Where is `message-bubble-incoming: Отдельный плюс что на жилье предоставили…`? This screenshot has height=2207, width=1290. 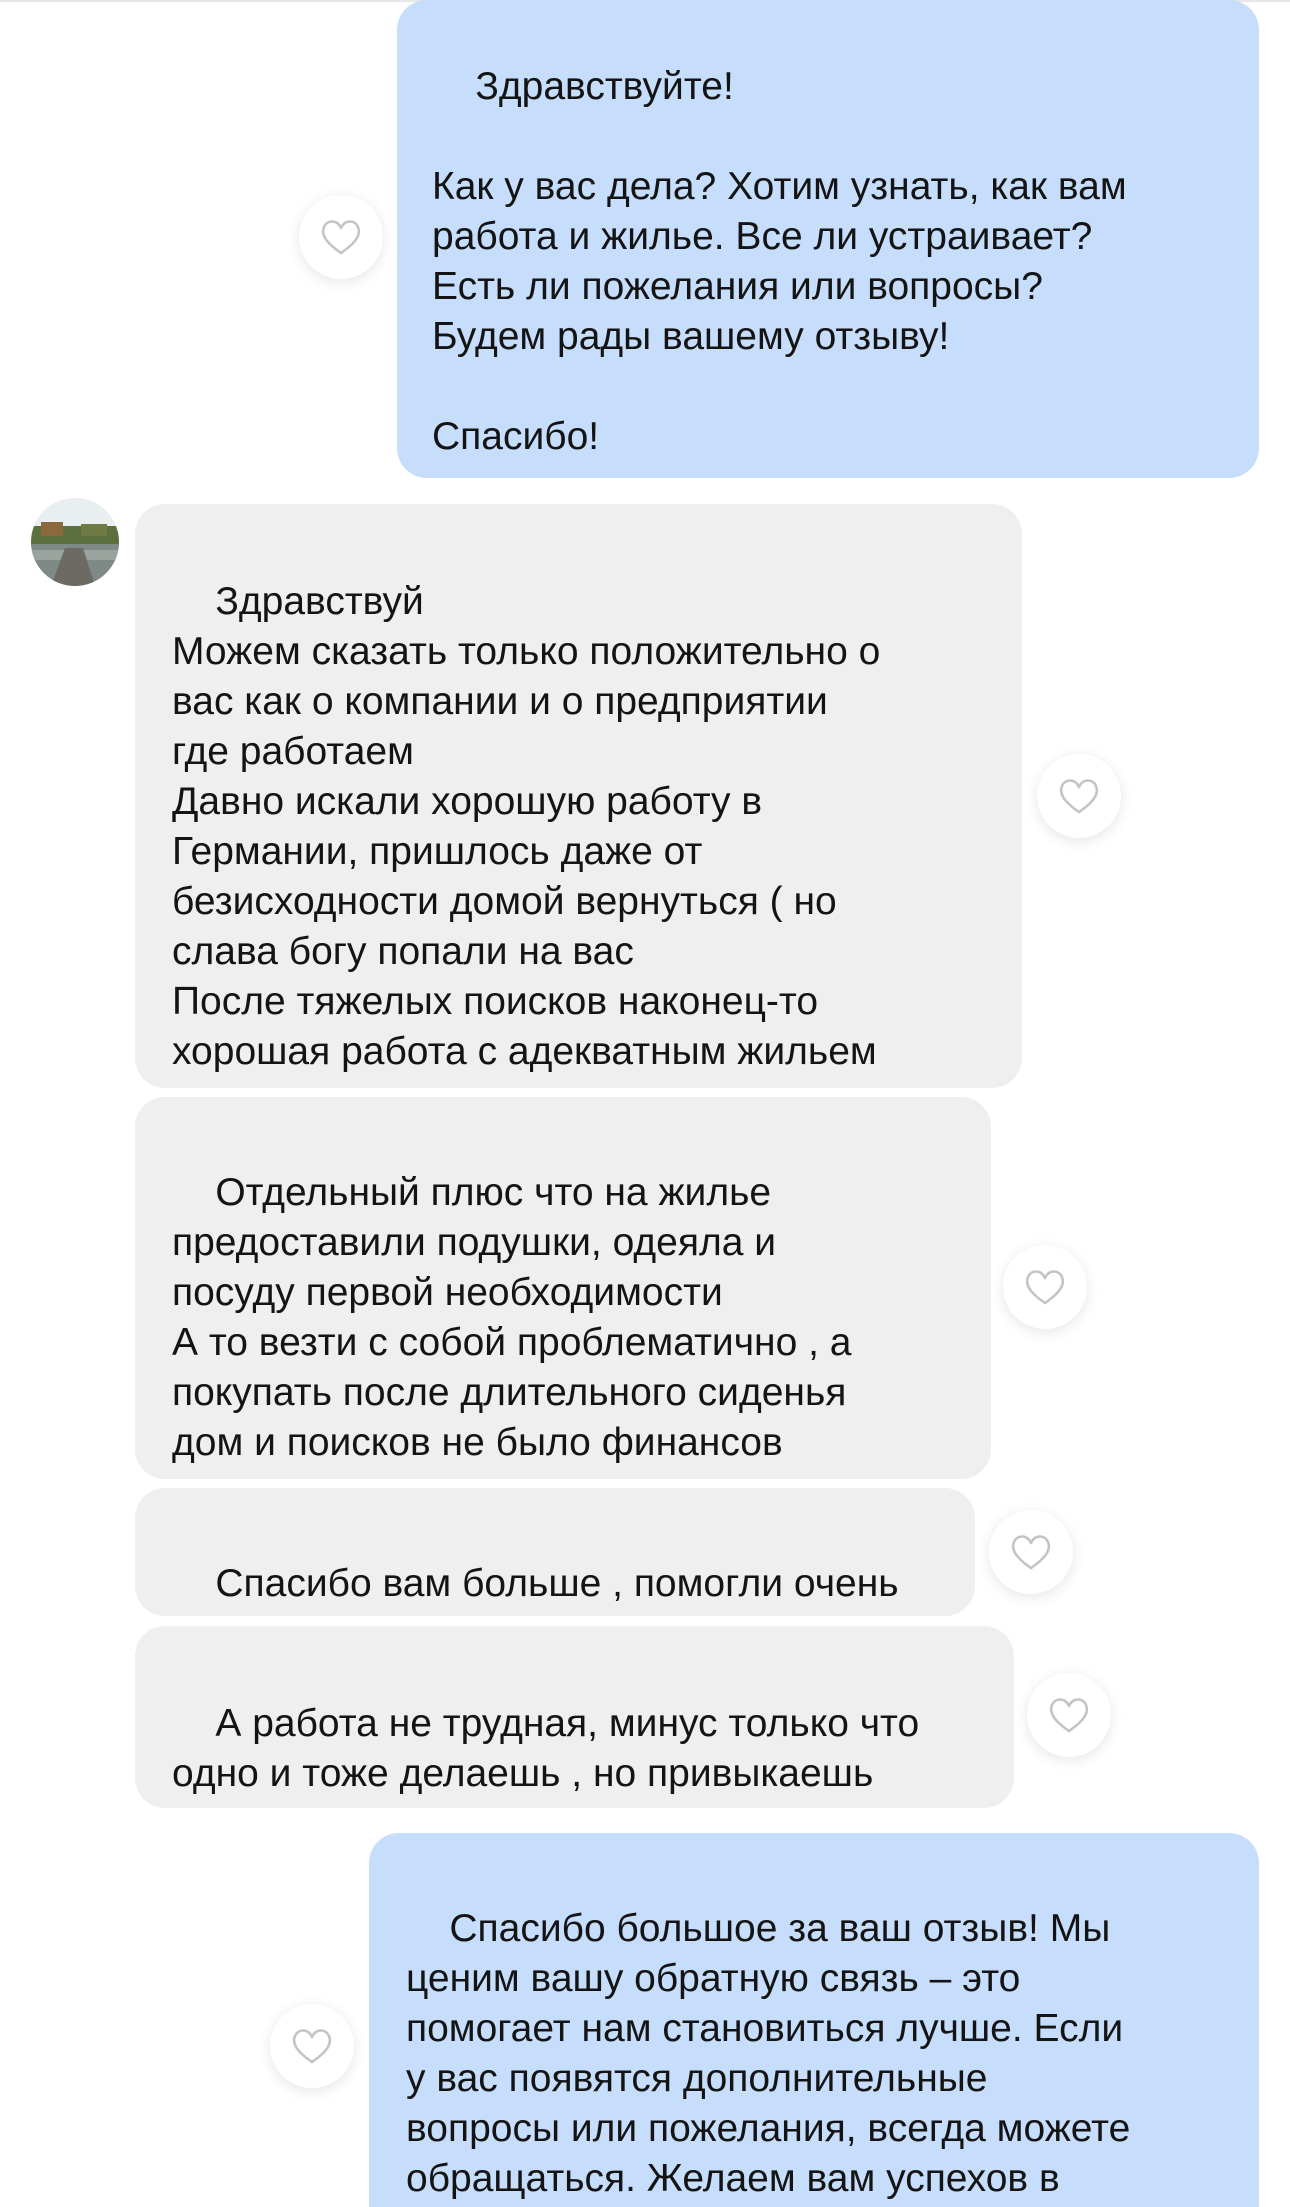
message-bubble-incoming: Отдельный плюс что на жилье предоставили… is located at coordinates (563, 1288).